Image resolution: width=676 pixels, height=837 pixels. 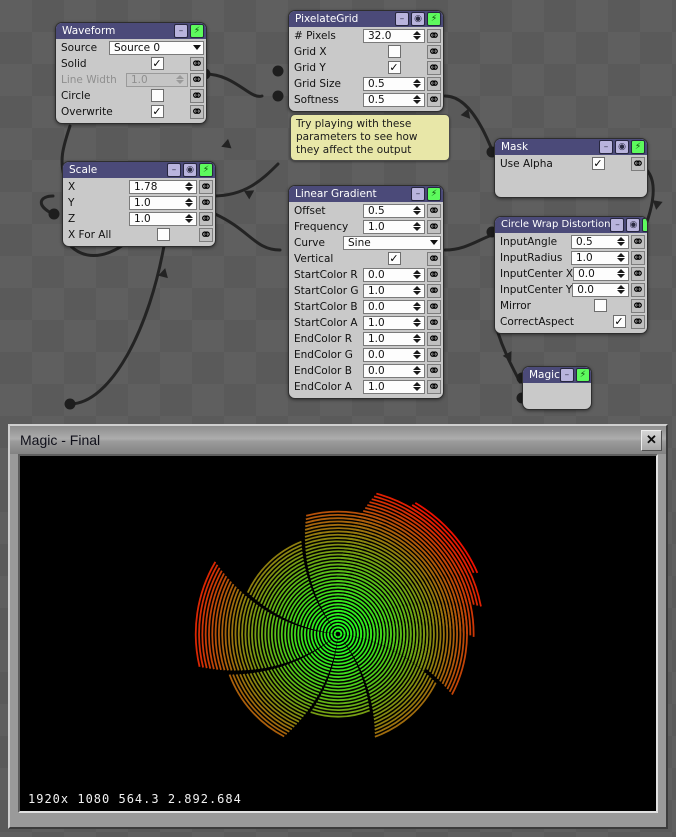 I want to click on grid-x-checkbox, so click(x=394, y=51).